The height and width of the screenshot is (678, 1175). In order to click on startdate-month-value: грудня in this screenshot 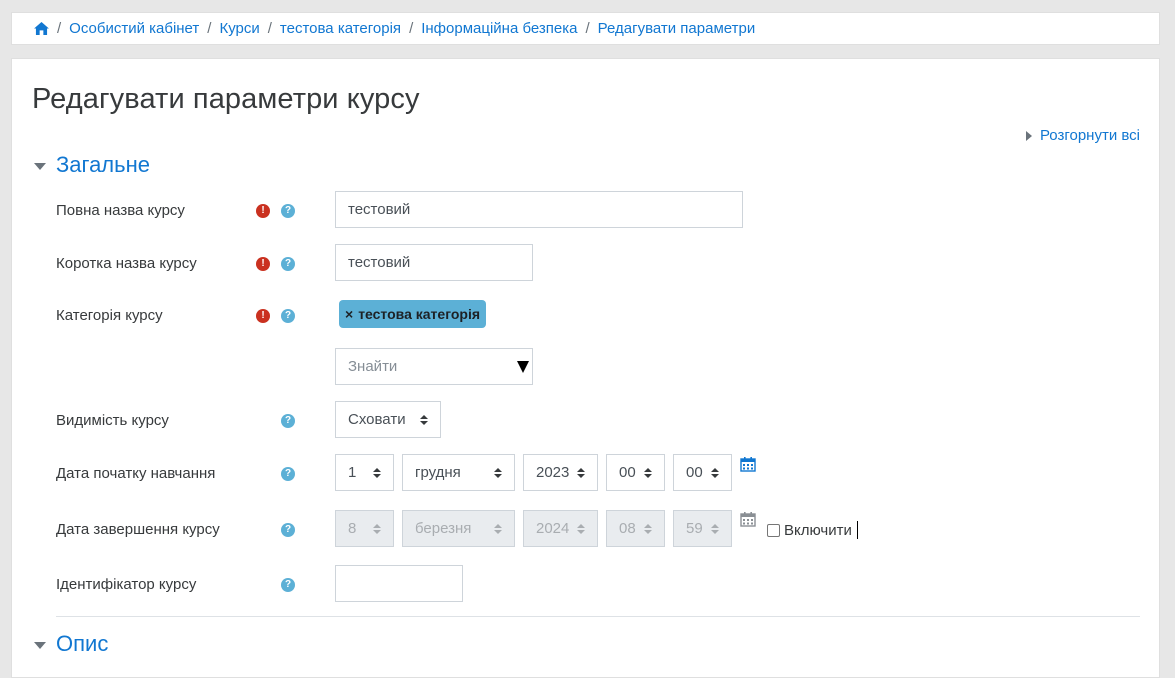, I will do `click(438, 472)`.